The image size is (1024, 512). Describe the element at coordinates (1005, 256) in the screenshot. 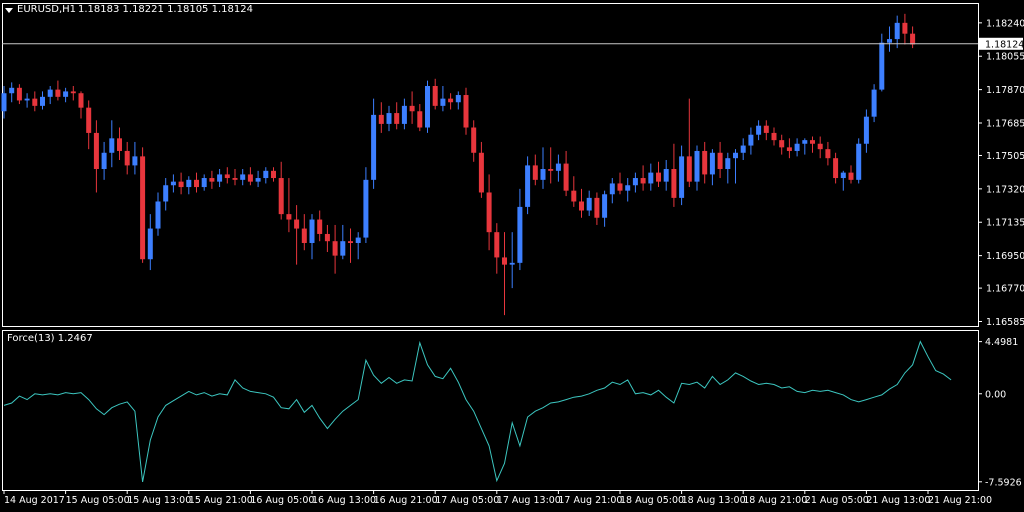

I see `price-y-tick-label: 1.16950` at that location.